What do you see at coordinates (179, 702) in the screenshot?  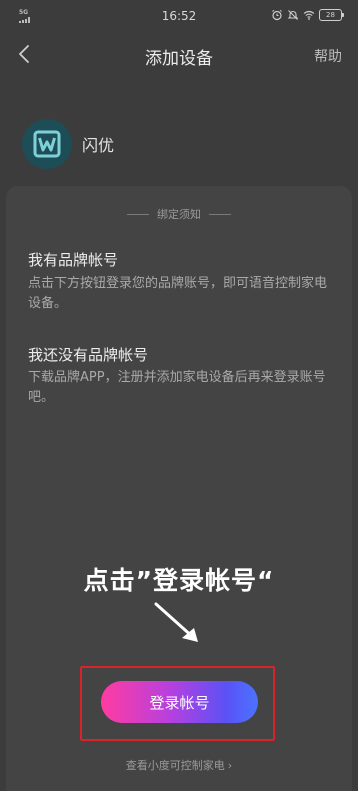 I see `login-account-button: 登录帐号` at bounding box center [179, 702].